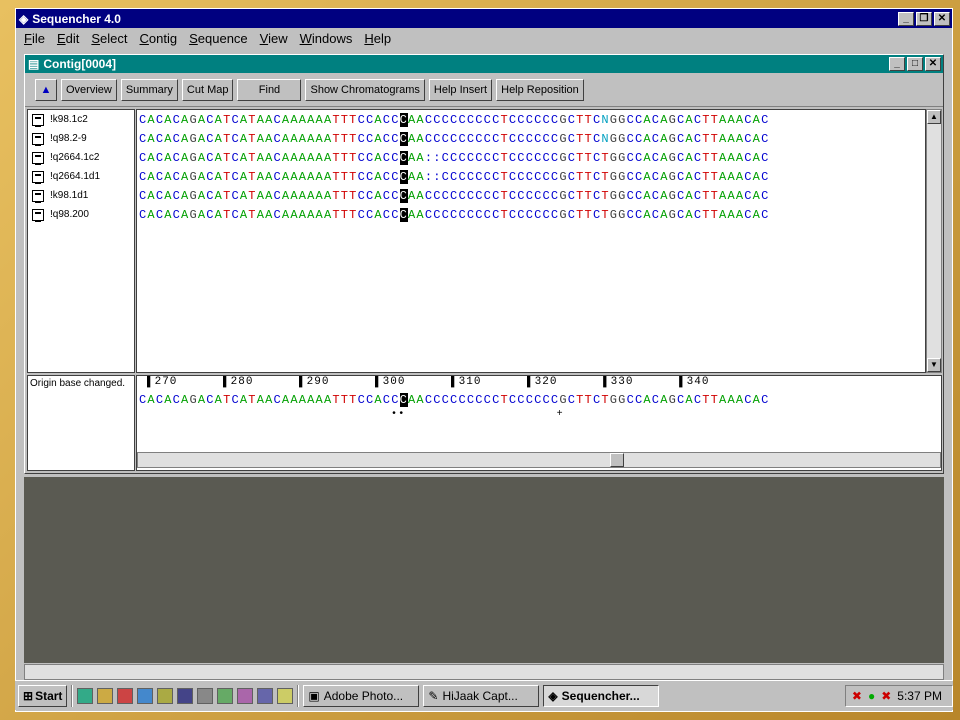 This screenshot has width=960, height=720. Describe the element at coordinates (276, 38) in the screenshot. I see `menu-view: View` at that location.